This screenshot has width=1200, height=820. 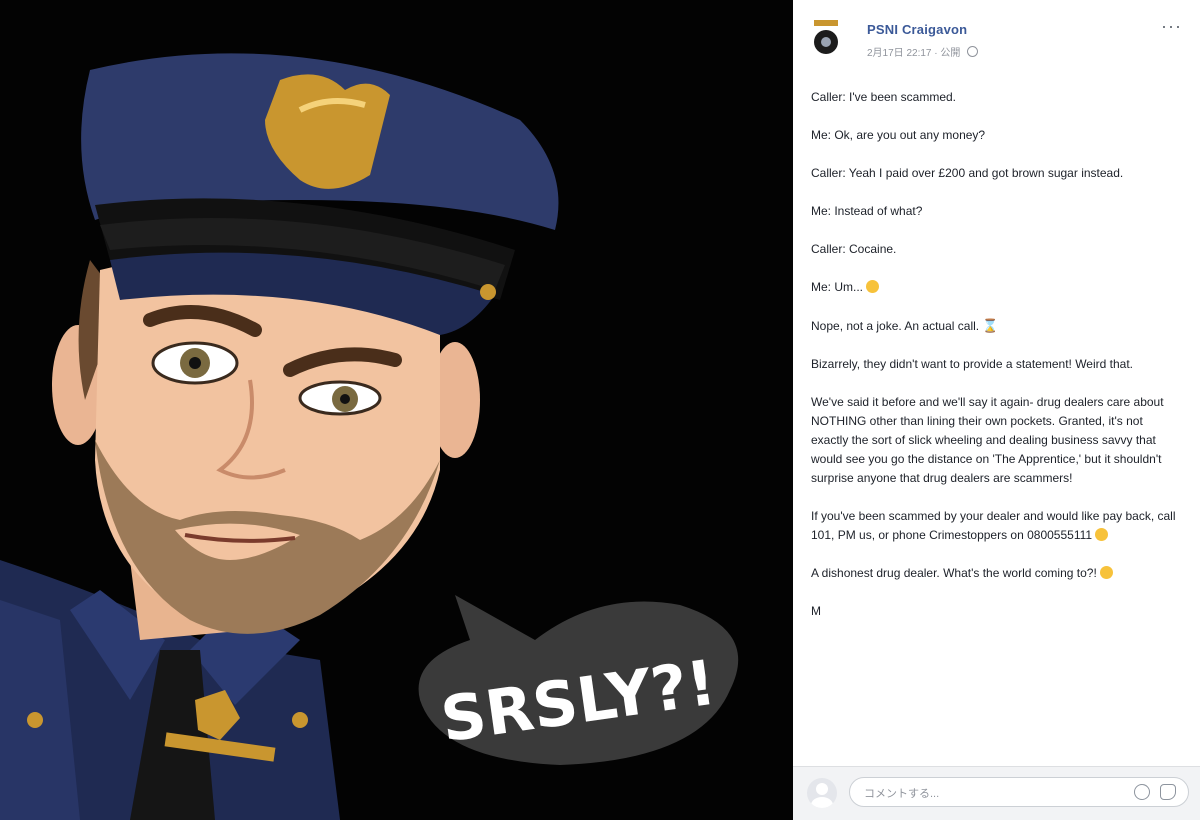 I want to click on post-paragraph: Me: Instead of what?, so click(x=867, y=211).